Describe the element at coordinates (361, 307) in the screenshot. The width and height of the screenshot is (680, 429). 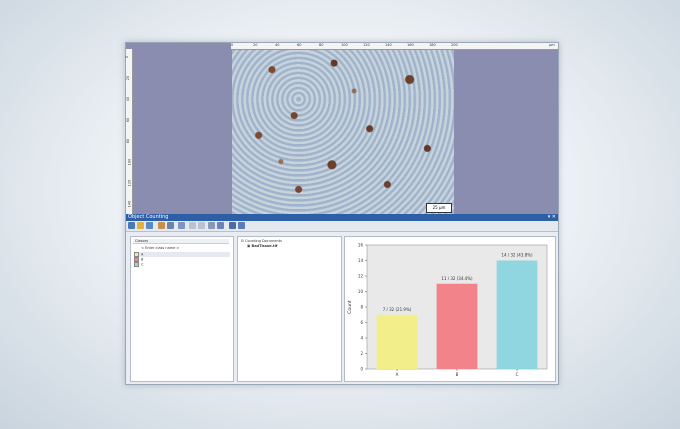
I see `y-tick-label: 8` at that location.